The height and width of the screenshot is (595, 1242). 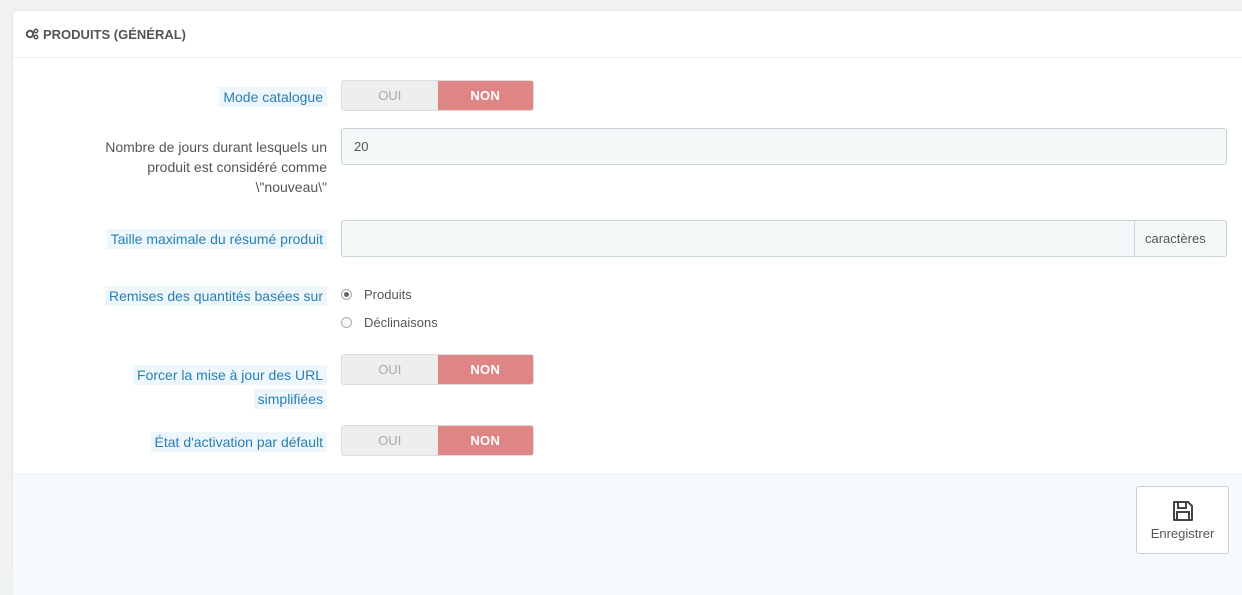 I want to click on force-url-label-line2: simplifiées, so click(x=290, y=399).